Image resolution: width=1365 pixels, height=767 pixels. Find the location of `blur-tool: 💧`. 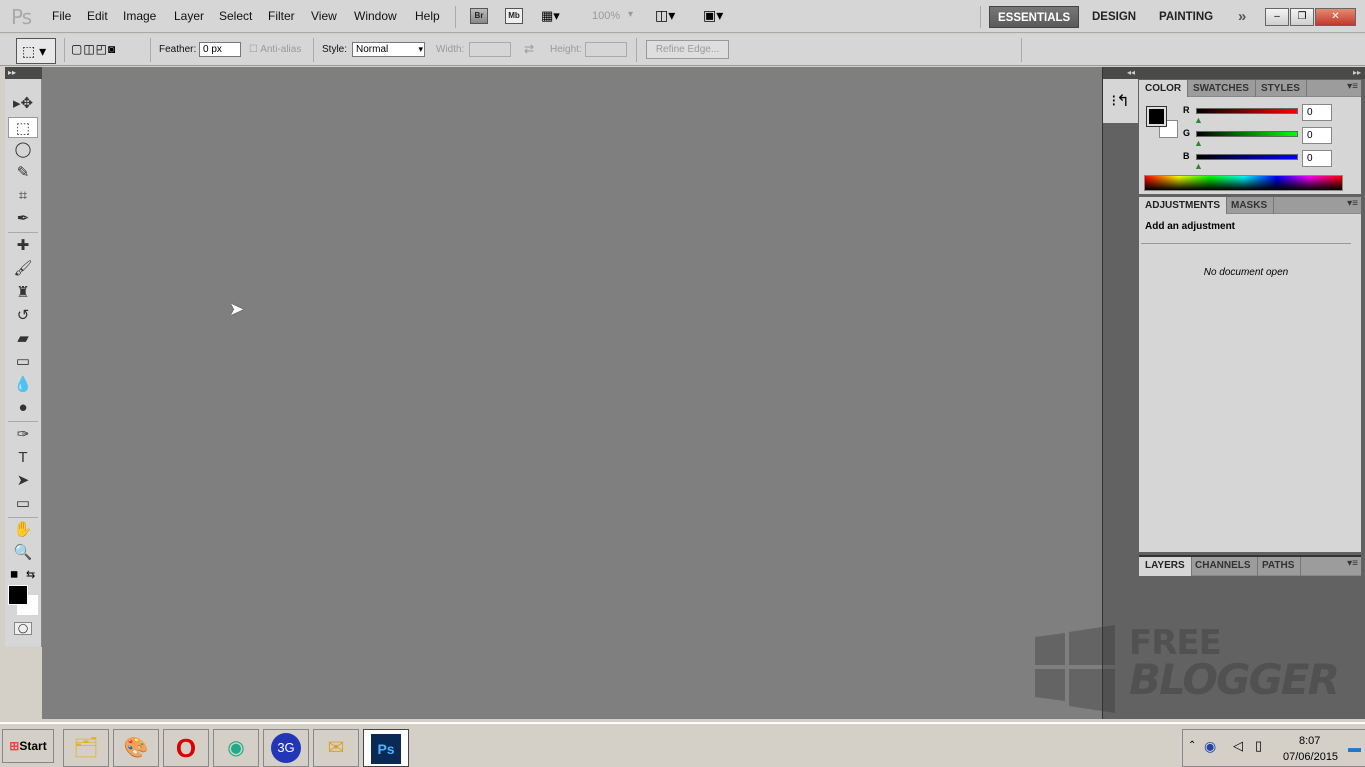

blur-tool: 💧 is located at coordinates (23, 384).